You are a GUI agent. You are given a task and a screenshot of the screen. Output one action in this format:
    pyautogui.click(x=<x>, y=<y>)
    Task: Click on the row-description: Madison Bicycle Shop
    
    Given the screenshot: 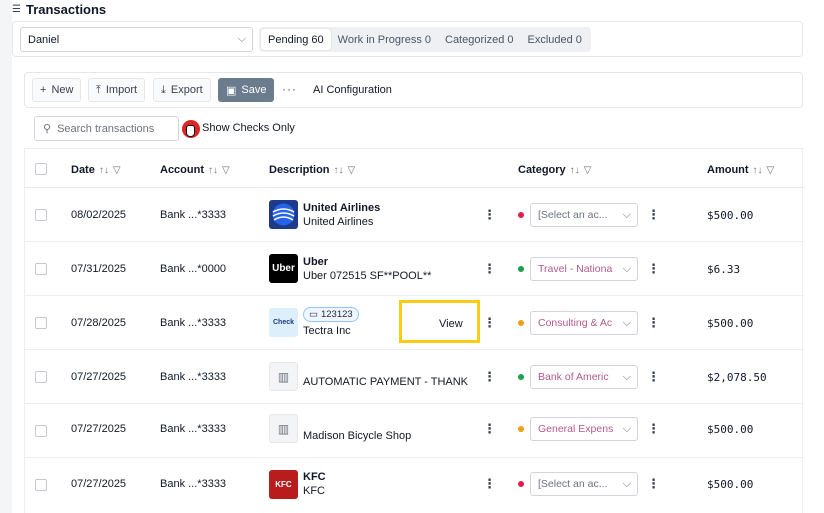 What is the action you would take?
    pyautogui.click(x=357, y=436)
    